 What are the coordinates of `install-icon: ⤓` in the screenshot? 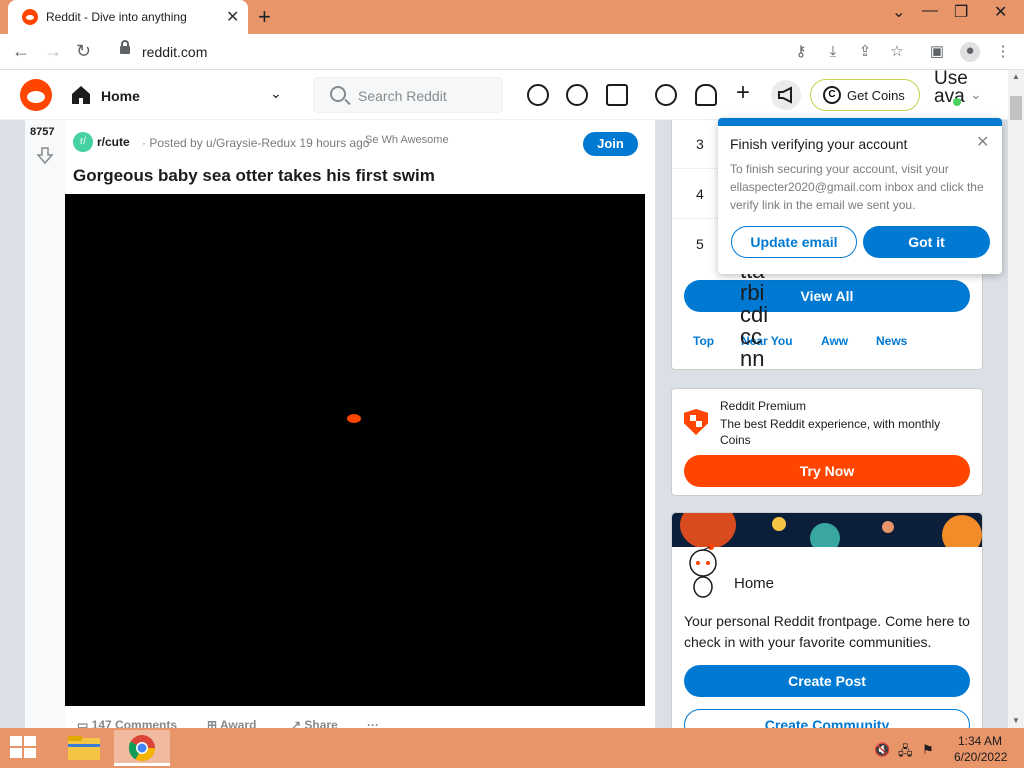 It's located at (833, 52).